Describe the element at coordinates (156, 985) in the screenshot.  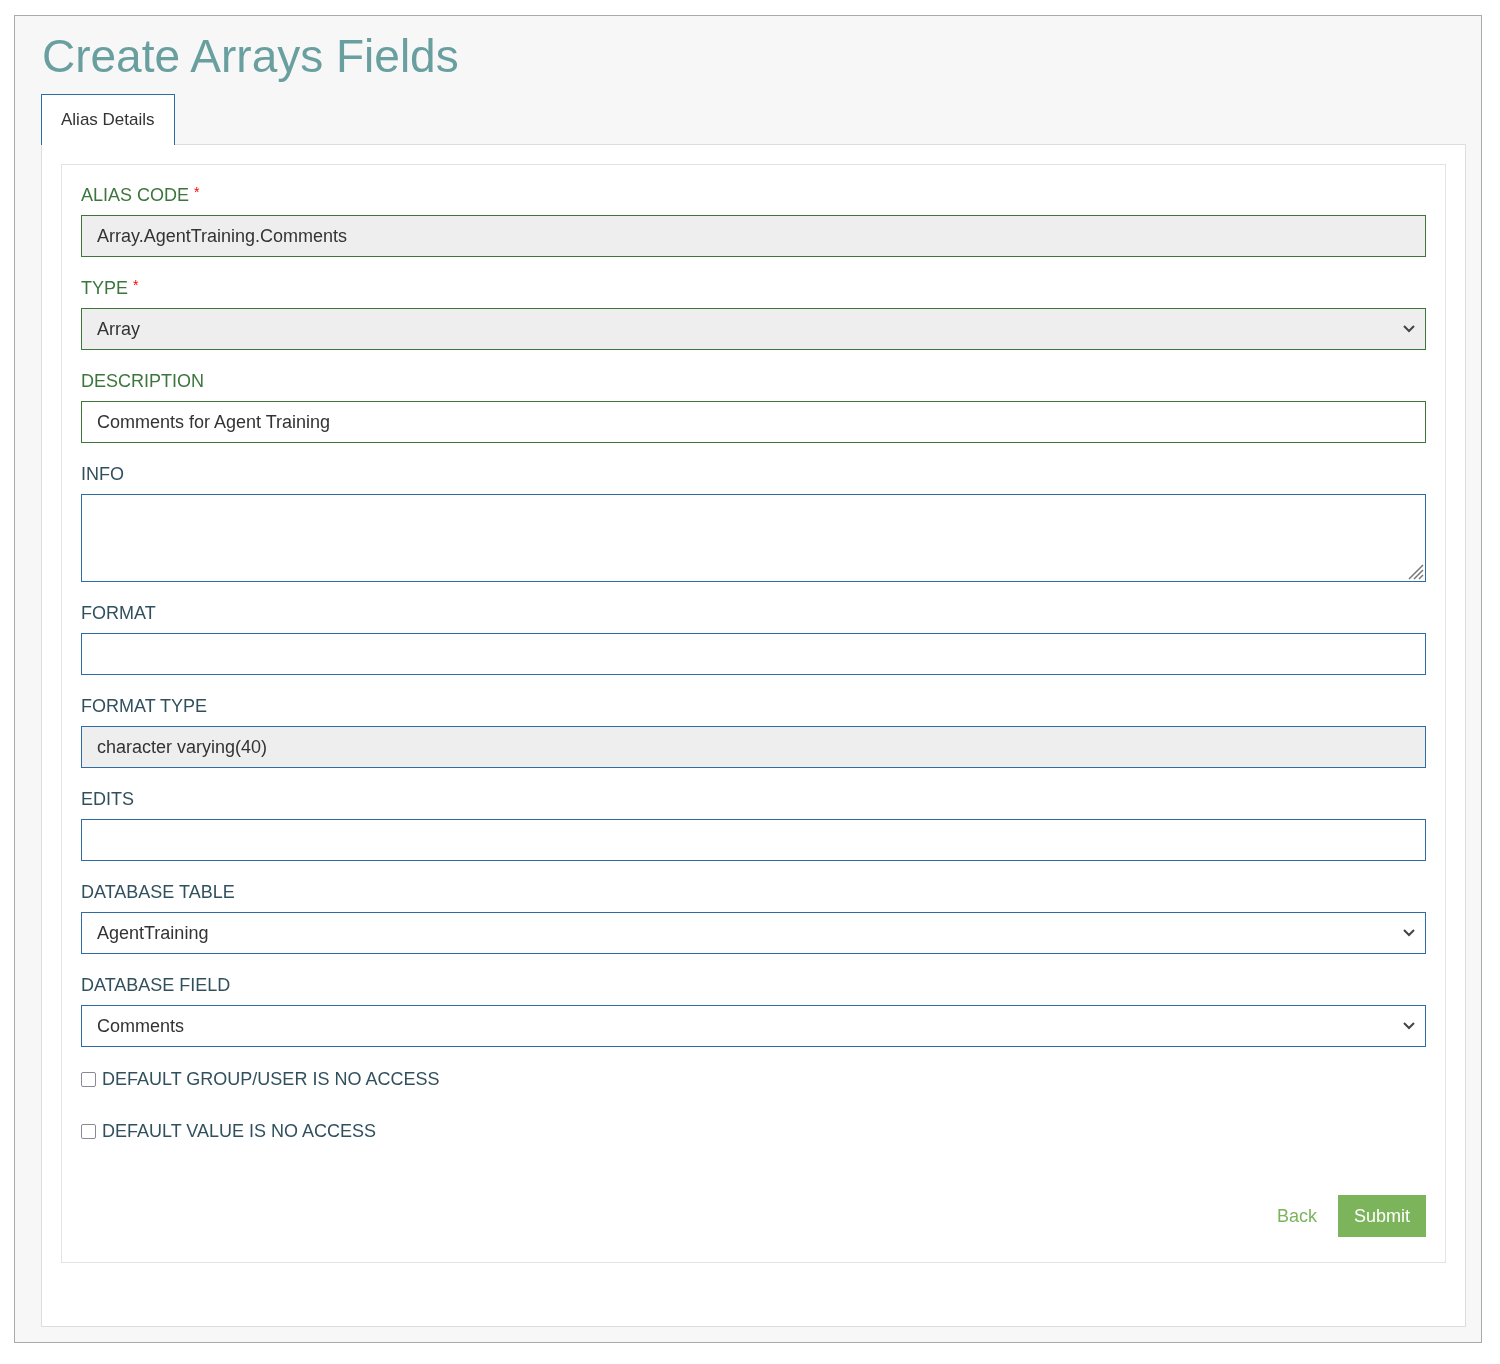
I see `field-label: DATABASE FIELD` at that location.